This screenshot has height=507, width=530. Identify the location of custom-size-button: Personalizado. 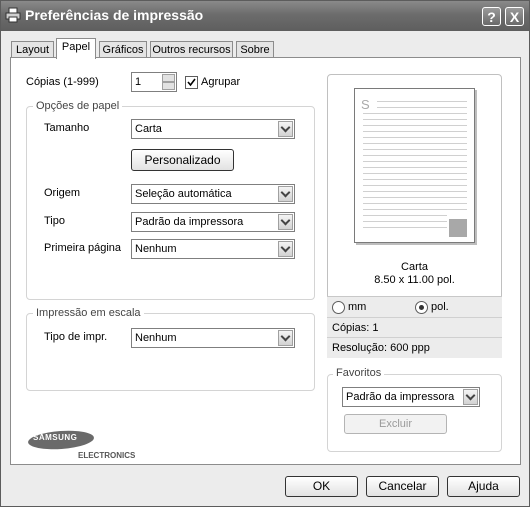
(182, 160).